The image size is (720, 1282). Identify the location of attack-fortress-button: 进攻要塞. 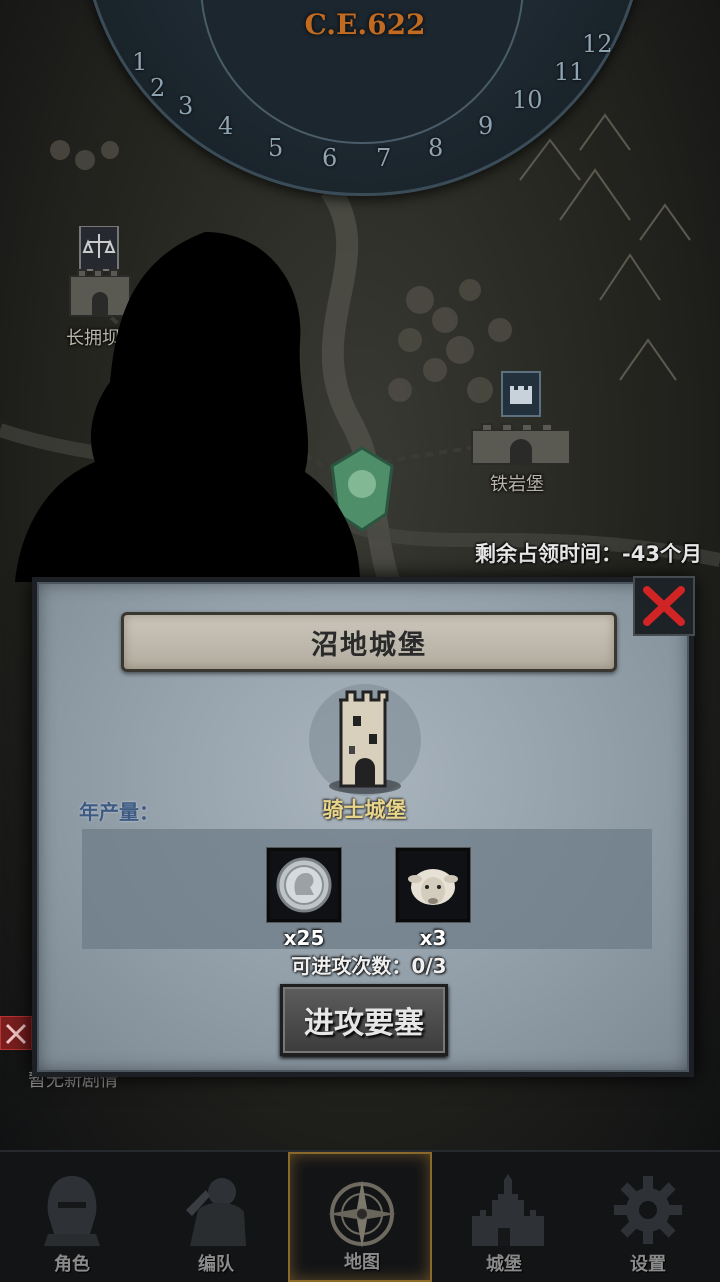
(364, 1020).